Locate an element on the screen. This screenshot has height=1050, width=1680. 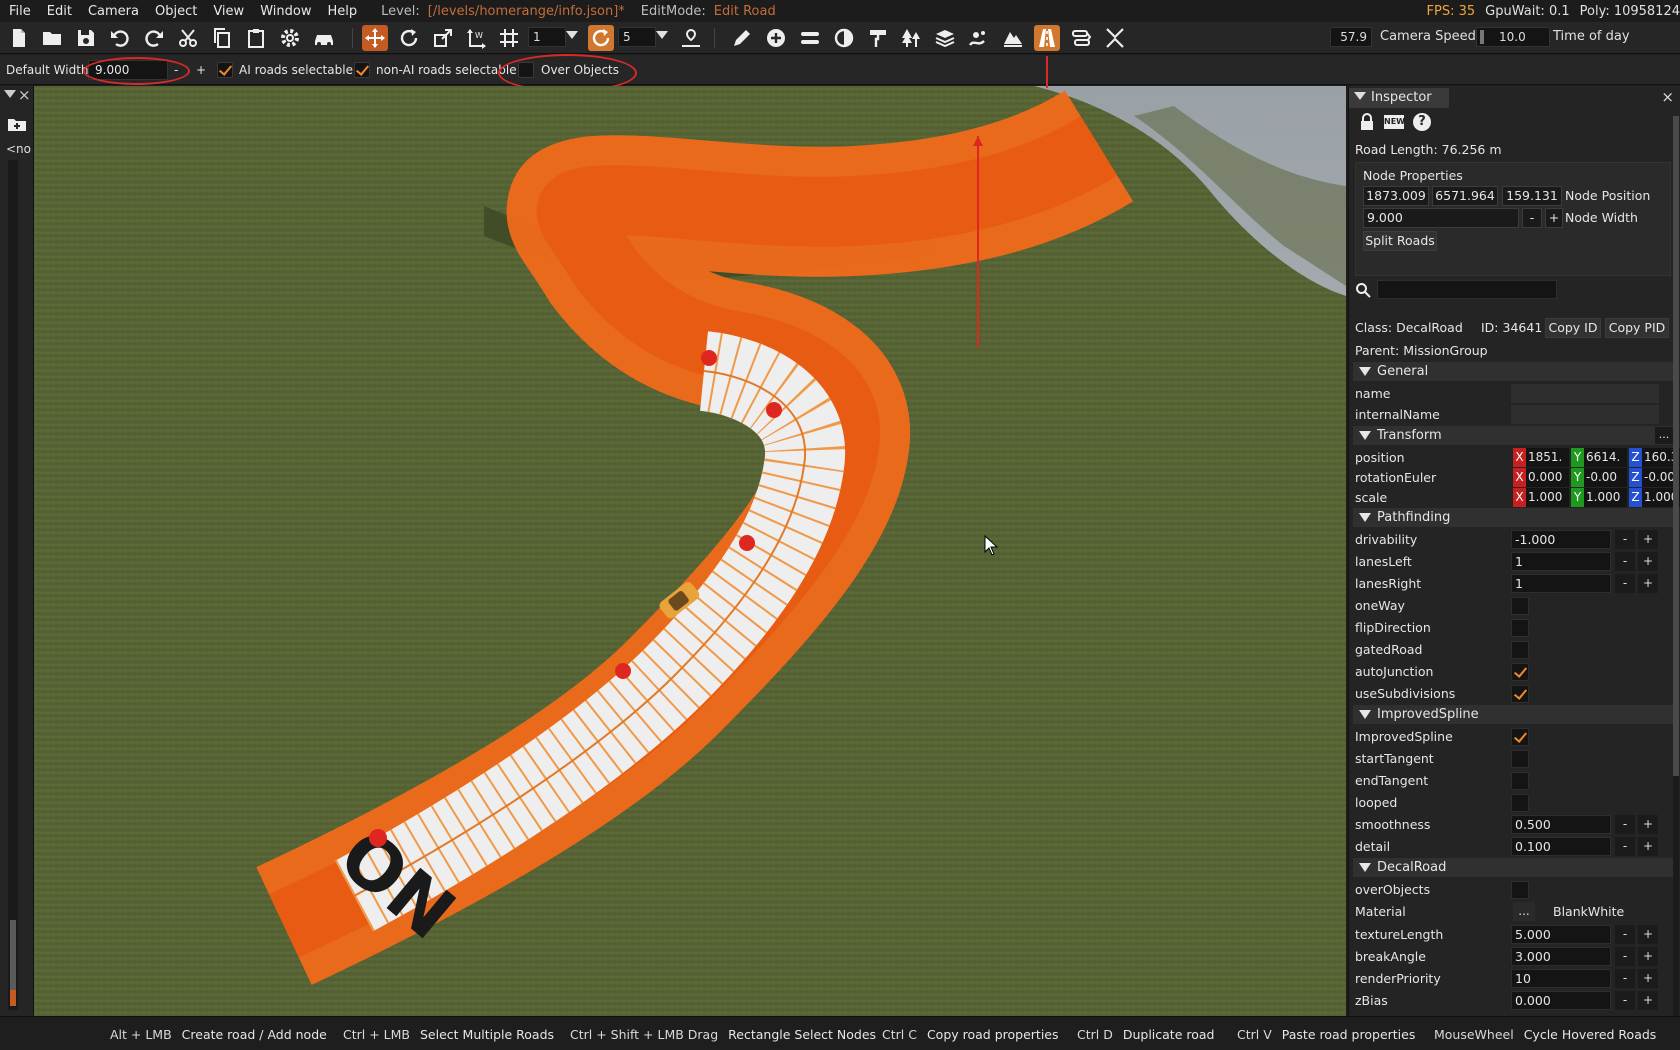
water-plane-icon is located at coordinates (1013, 38).